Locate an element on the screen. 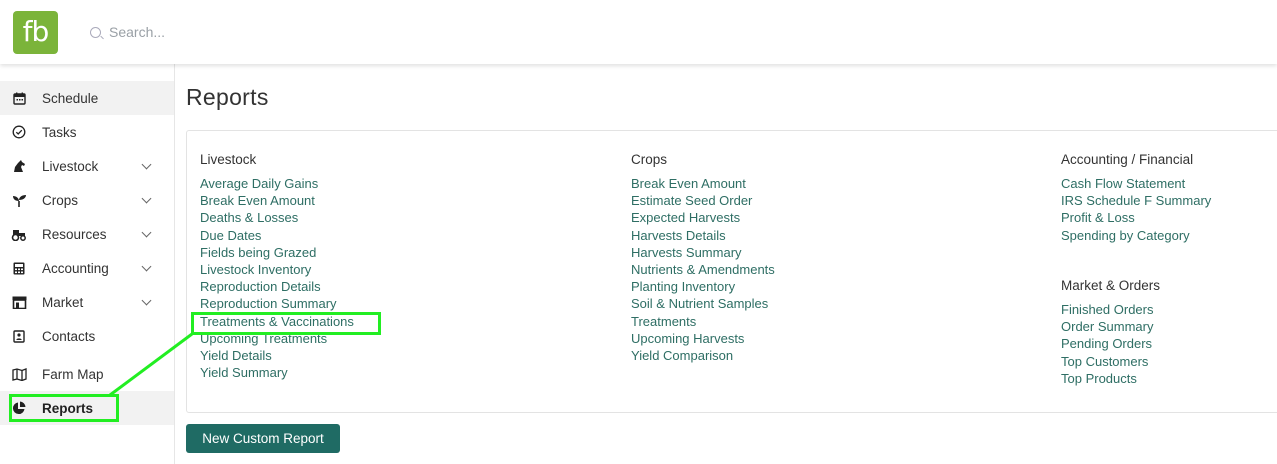  report-link-harvests-details: Harvests Details is located at coordinates (678, 235).